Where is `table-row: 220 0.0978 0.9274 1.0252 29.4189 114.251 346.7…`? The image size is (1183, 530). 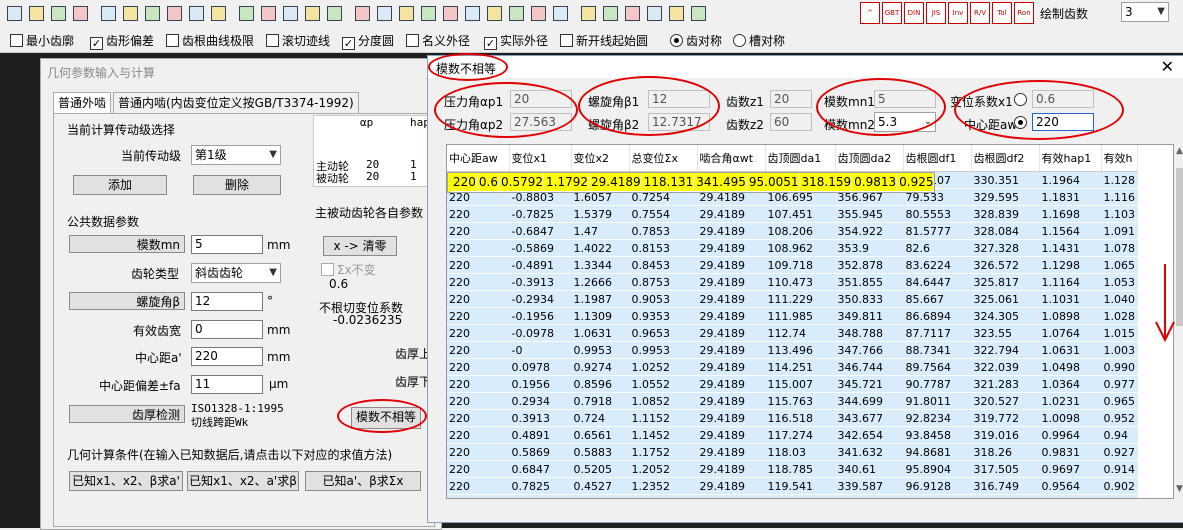
table-row: 220 0.0978 0.9274 1.0252 29.4189 114.251 346.7… is located at coordinates (792, 367).